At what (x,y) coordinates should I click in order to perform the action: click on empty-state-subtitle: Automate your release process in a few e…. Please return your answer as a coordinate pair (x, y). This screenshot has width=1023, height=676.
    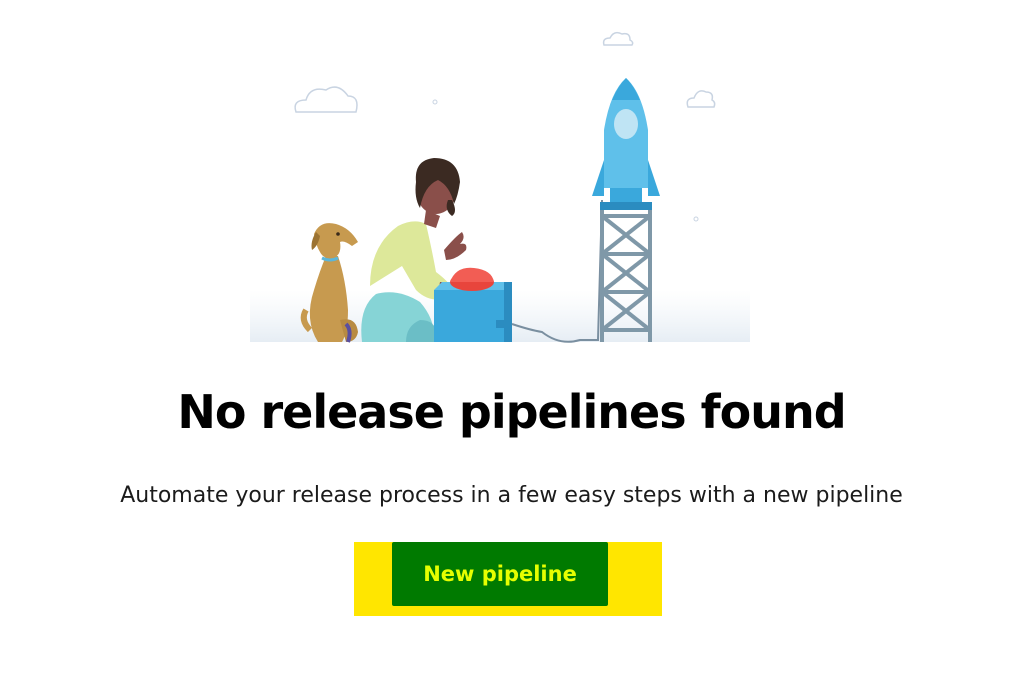
    Looking at the image, I should click on (511, 495).